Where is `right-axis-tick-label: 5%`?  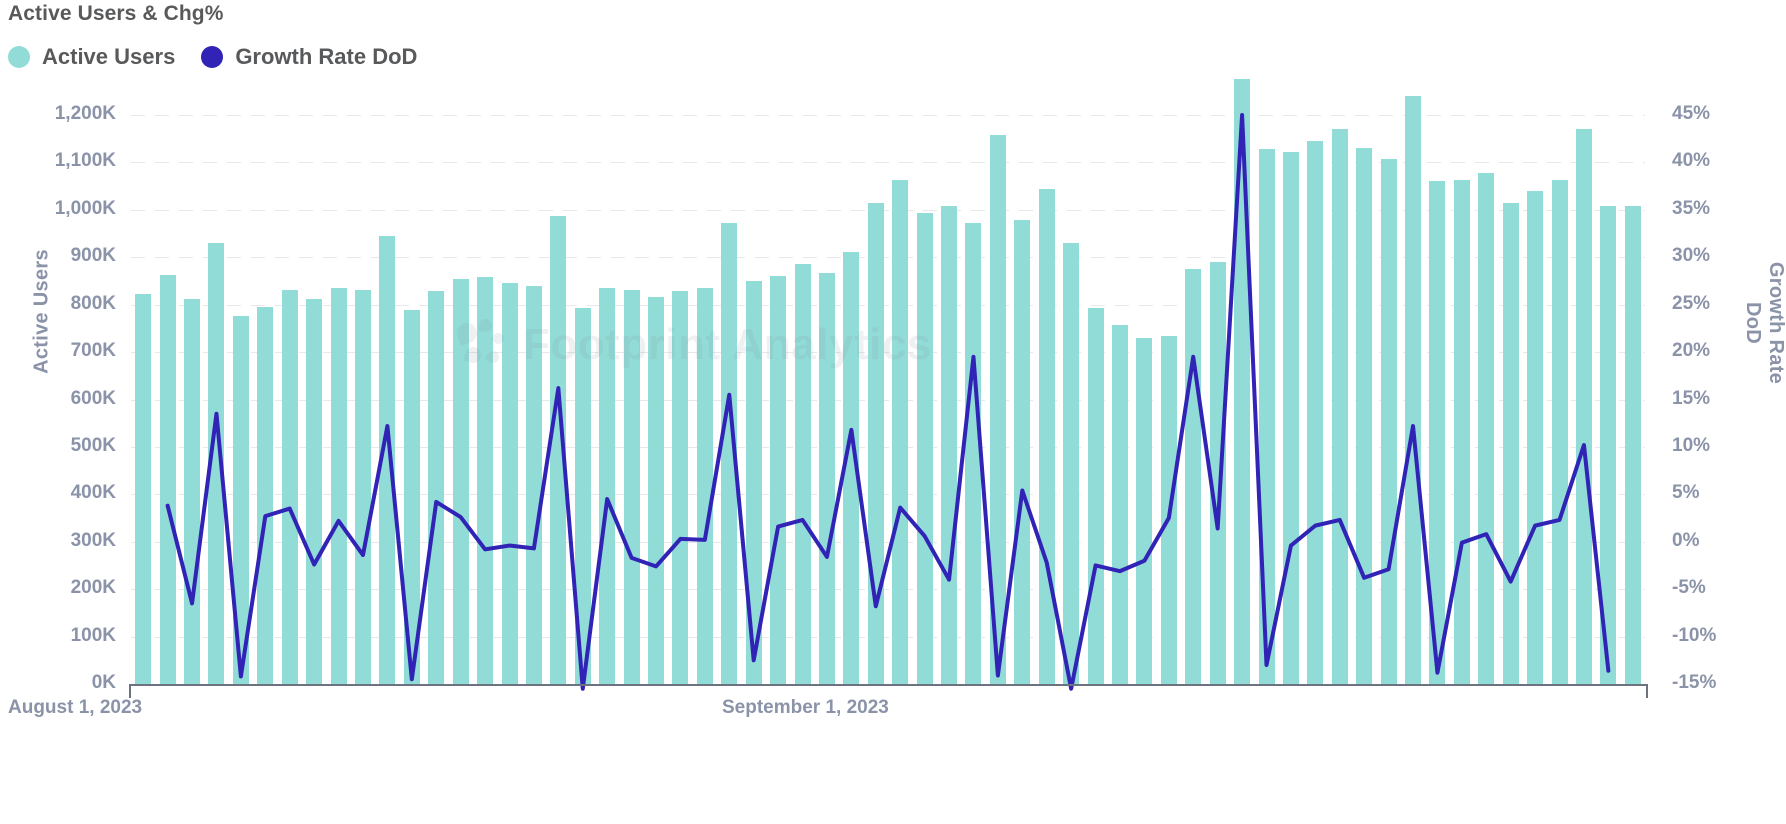 right-axis-tick-label: 5% is located at coordinates (1686, 493).